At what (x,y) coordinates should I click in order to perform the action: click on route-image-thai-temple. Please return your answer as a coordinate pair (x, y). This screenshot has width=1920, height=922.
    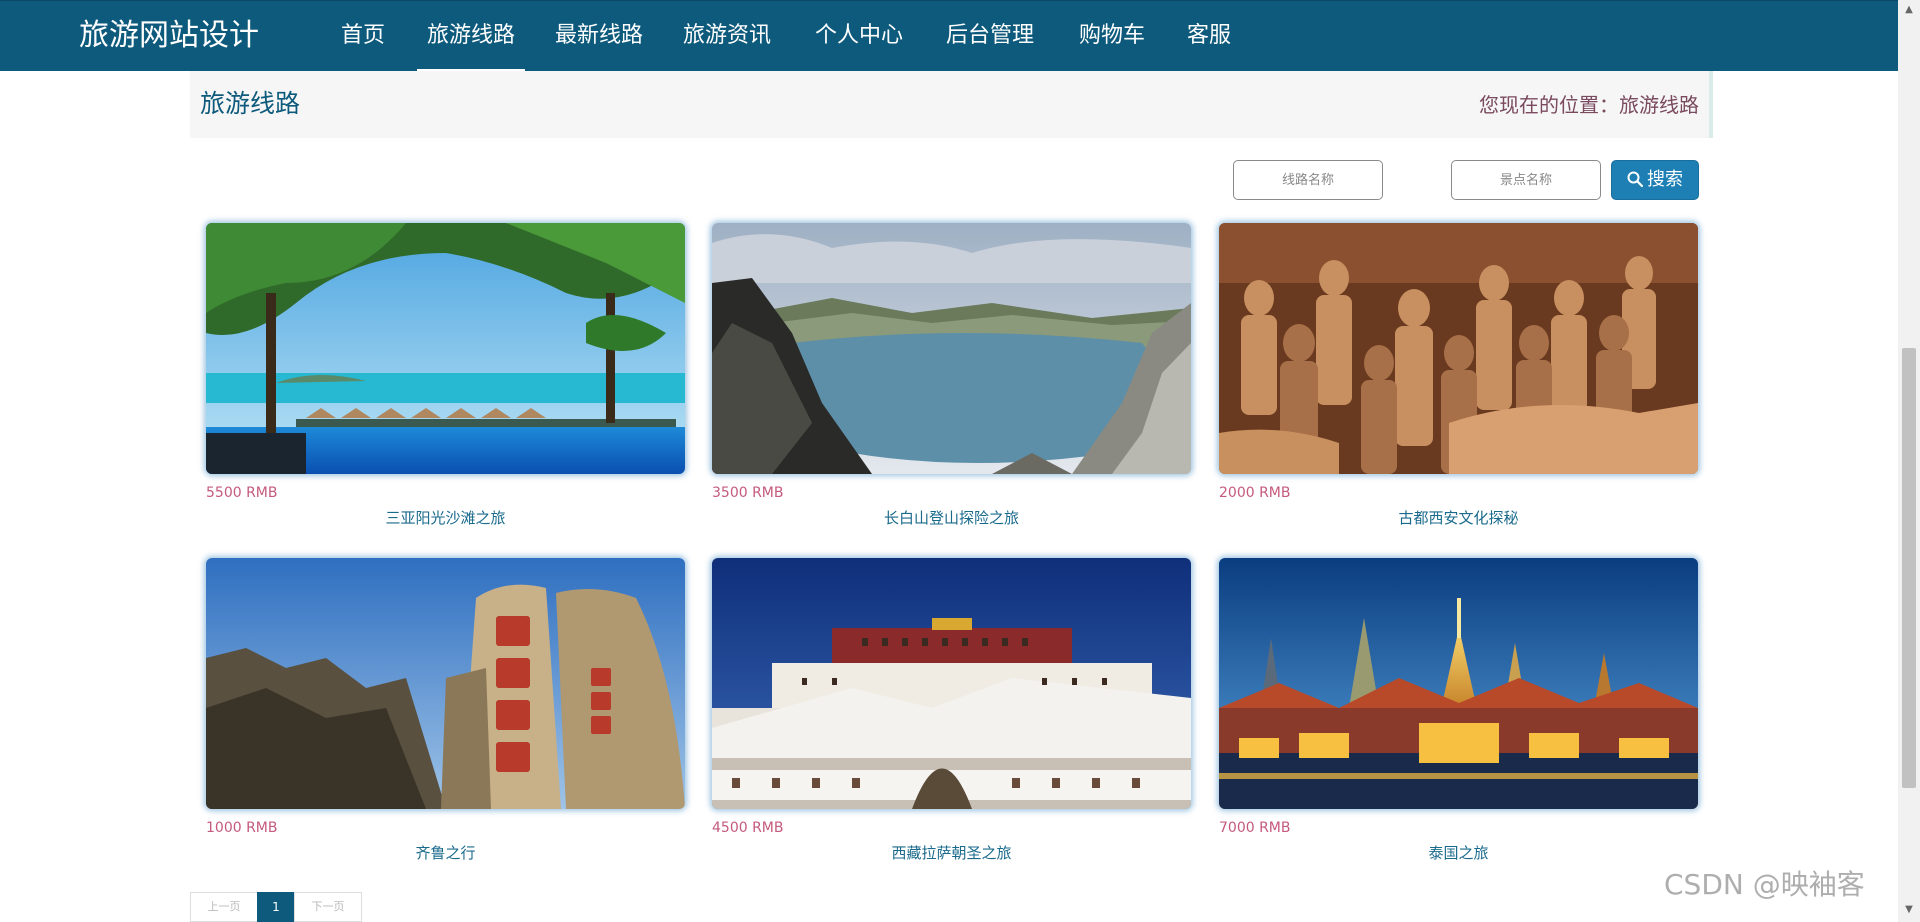
    Looking at the image, I should click on (1458, 683).